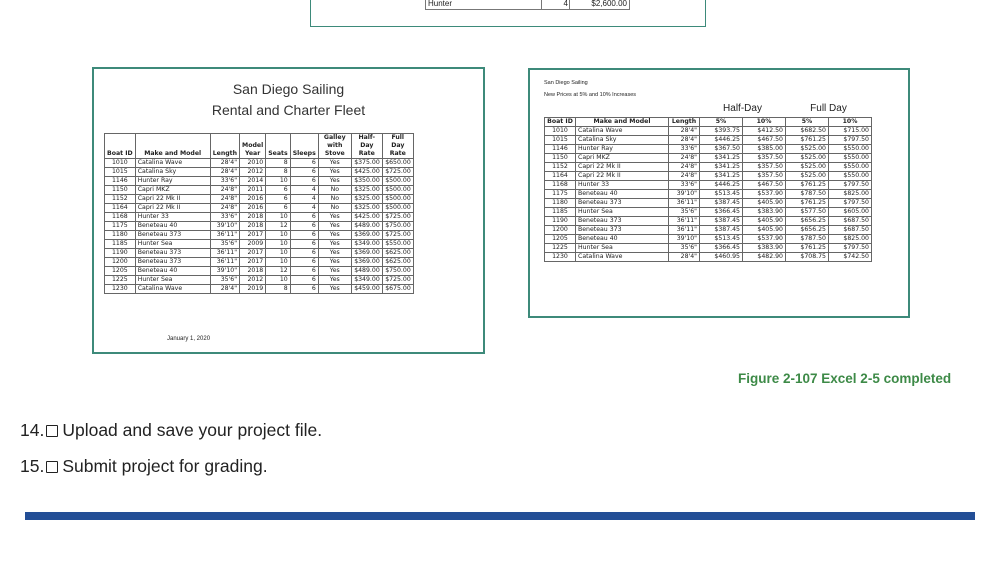 Image resolution: width=989 pixels, height=575 pixels. What do you see at coordinates (622, 185) in the screenshot?
I see `table-cell: Hunter 33` at bounding box center [622, 185].